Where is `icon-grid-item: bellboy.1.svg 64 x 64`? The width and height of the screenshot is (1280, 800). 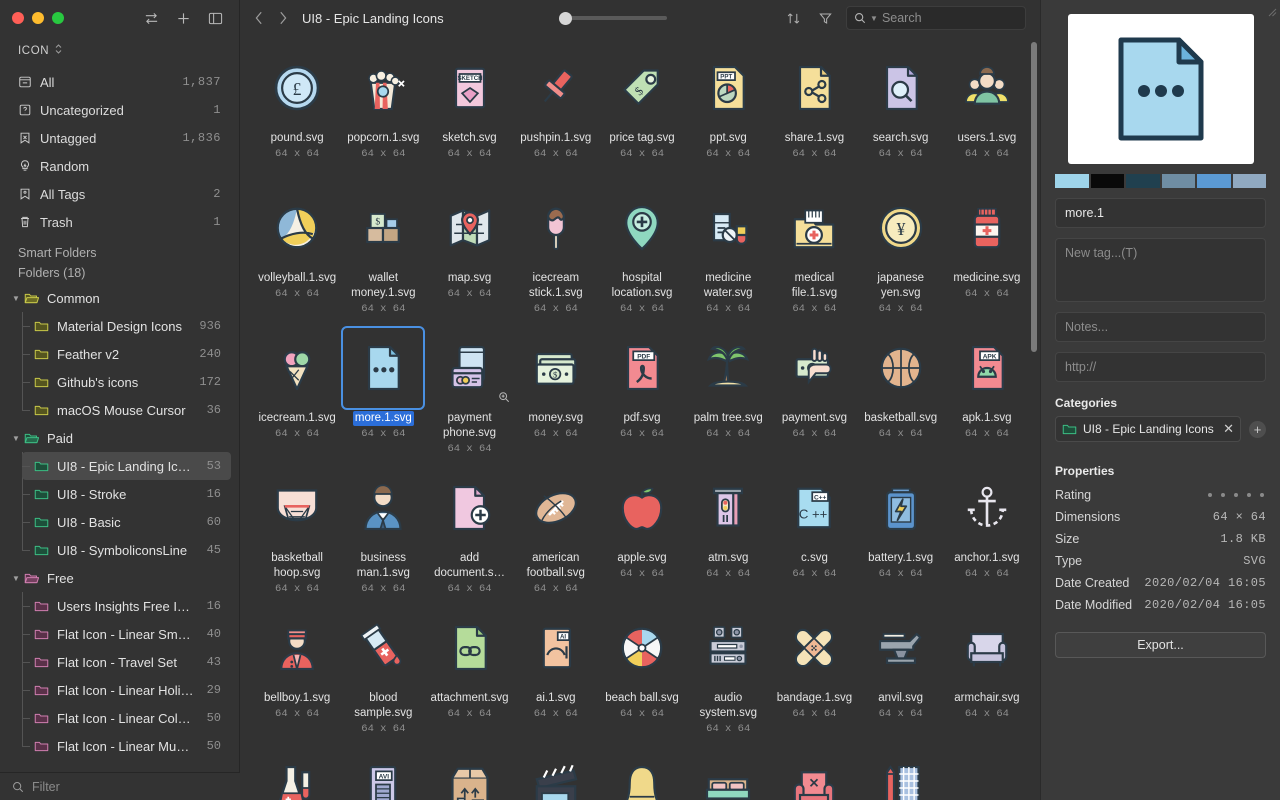 icon-grid-item: bellboy.1.svg 64 x 64 is located at coordinates (297, 666).